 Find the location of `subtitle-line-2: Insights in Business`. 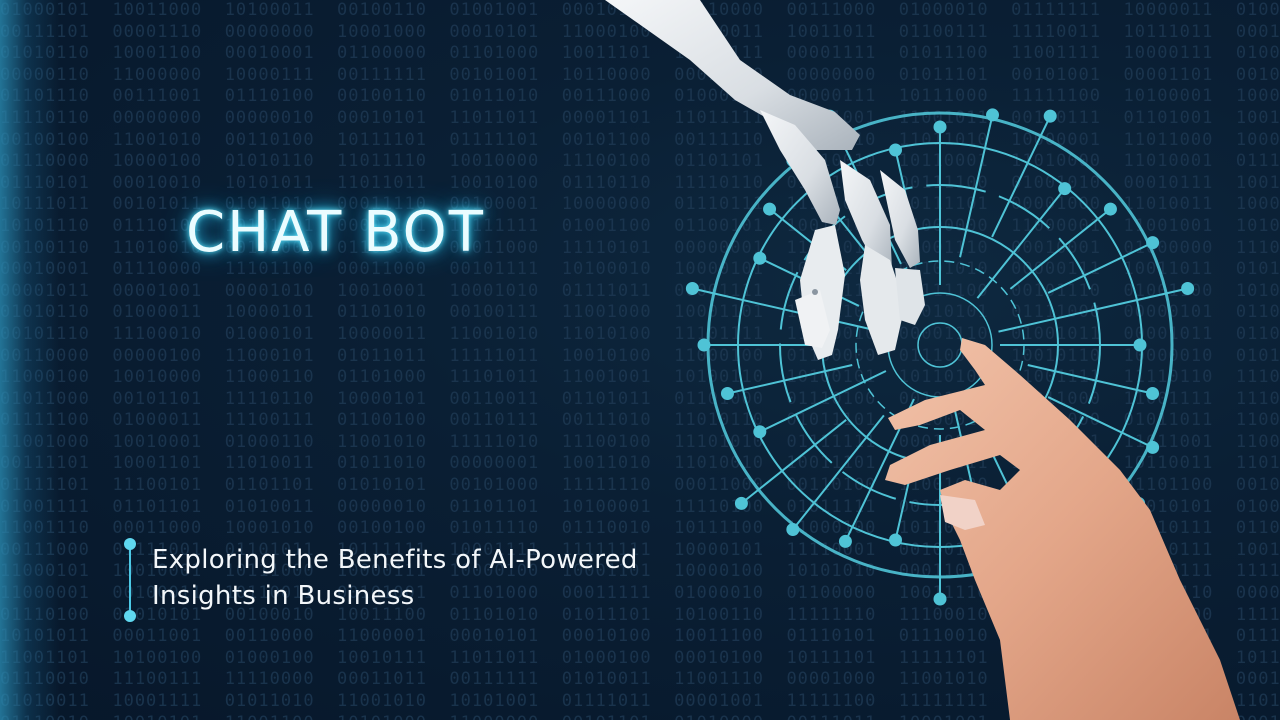

subtitle-line-2: Insights in Business is located at coordinates (283, 596).